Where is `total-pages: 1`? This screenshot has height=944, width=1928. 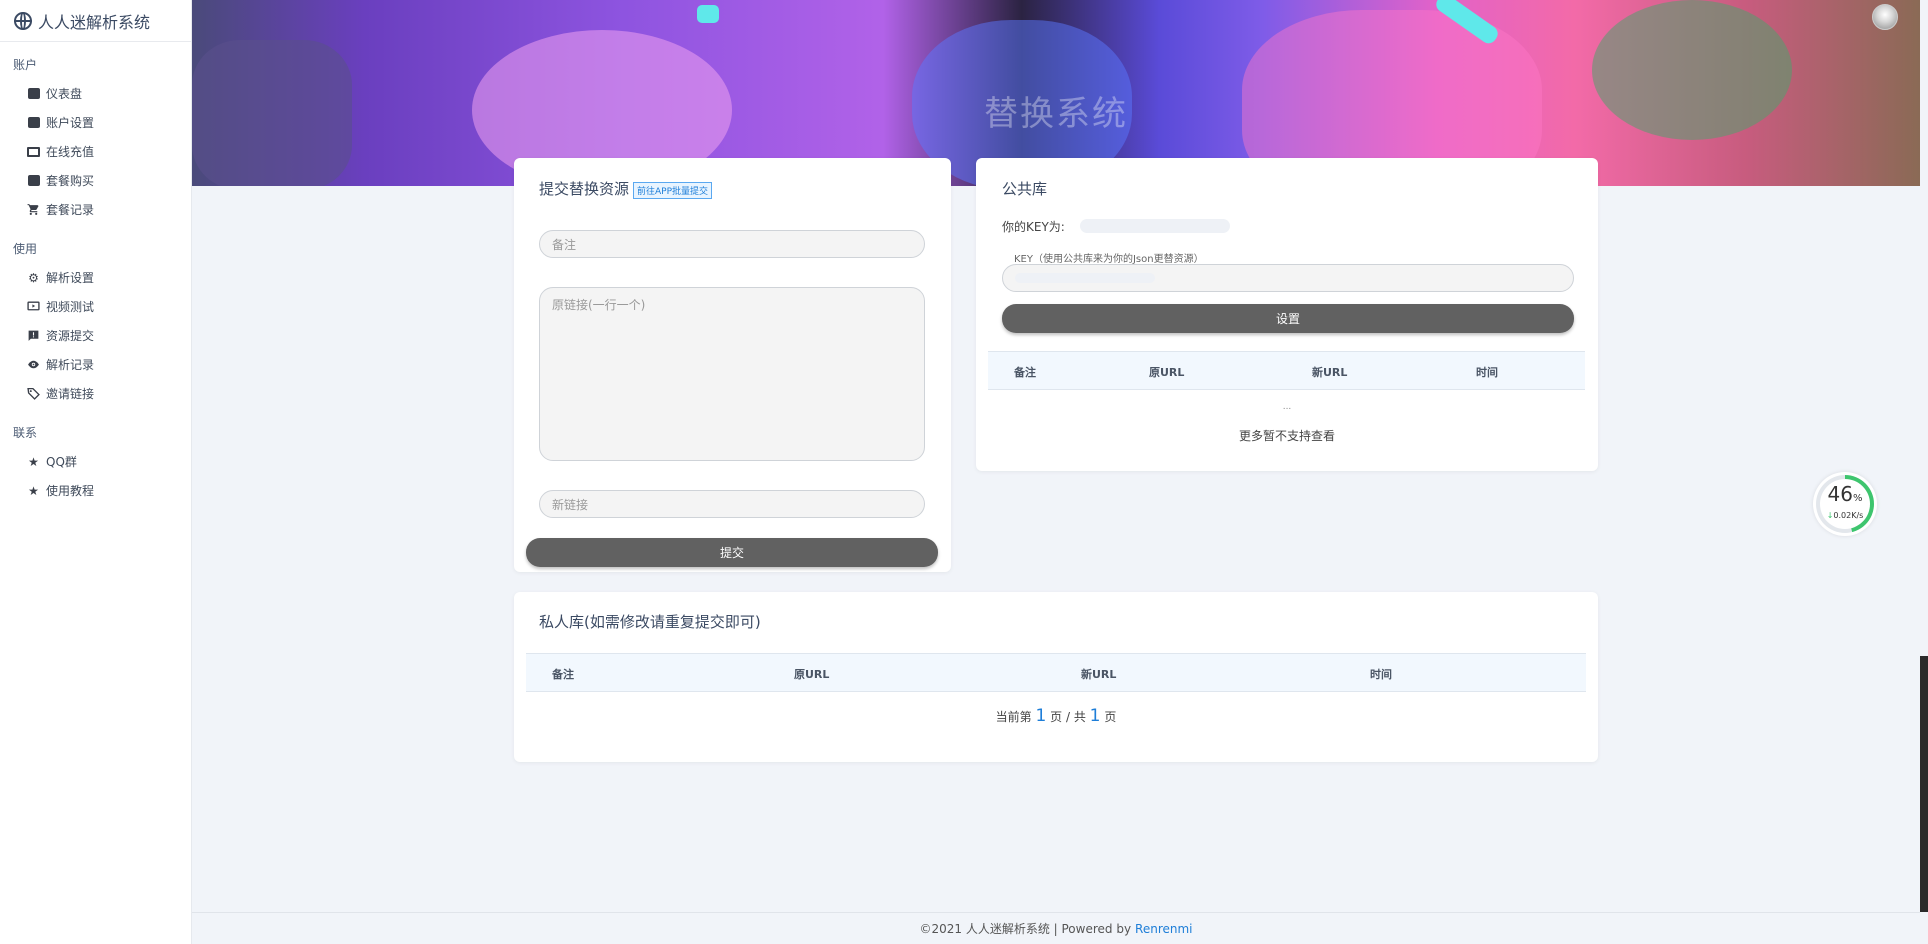
total-pages: 1 is located at coordinates (1095, 716).